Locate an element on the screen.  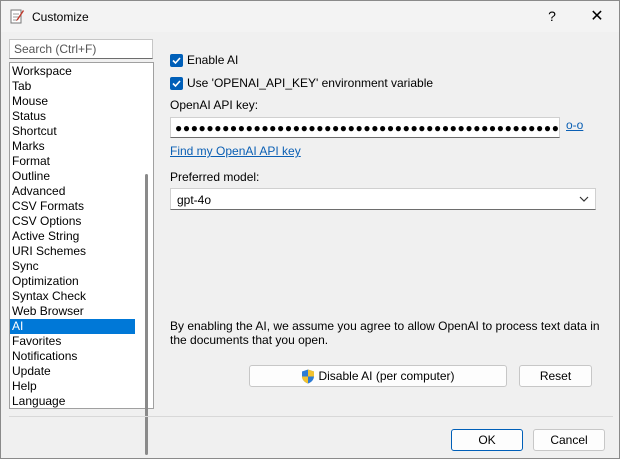
sidebar-item-shortcut: Shortcut is located at coordinates (72, 131).